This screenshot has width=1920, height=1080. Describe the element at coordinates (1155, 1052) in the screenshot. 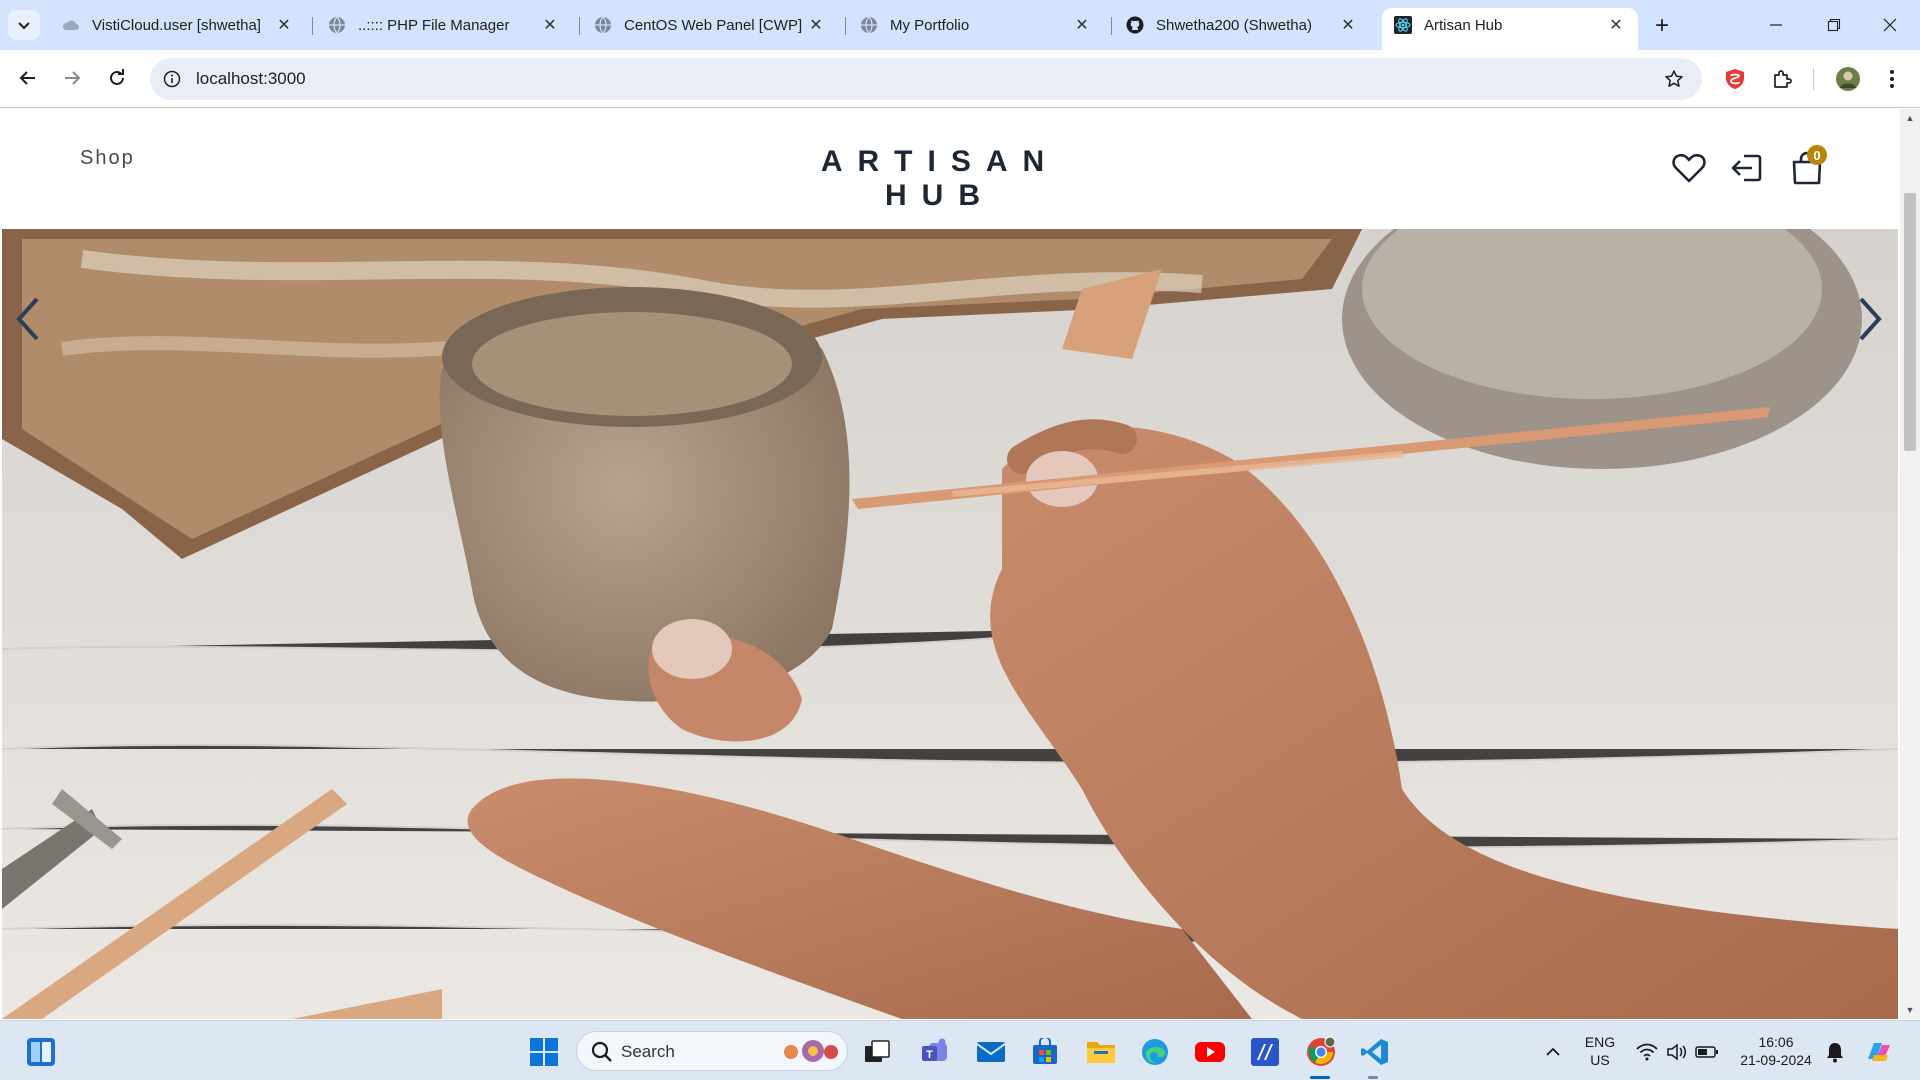

I see `edge-icon` at that location.